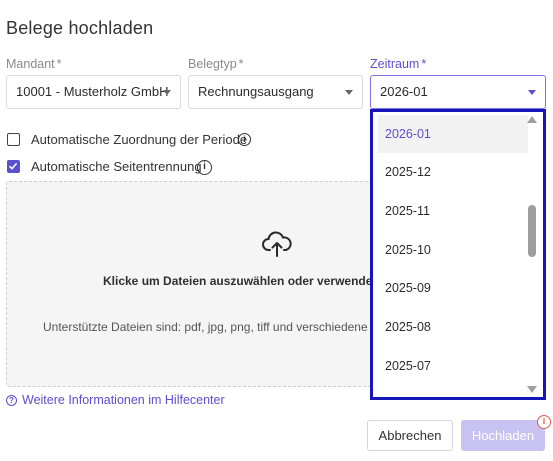 This screenshot has height=461, width=553. What do you see at coordinates (80, 28) in the screenshot?
I see `dialog-title: Belege hochladen` at bounding box center [80, 28].